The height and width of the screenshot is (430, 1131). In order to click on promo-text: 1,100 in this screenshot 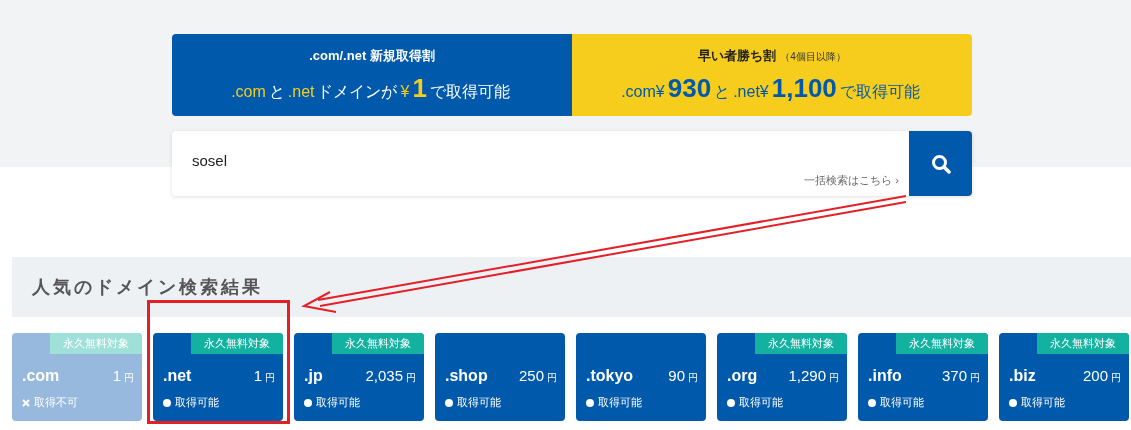, I will do `click(804, 88)`.